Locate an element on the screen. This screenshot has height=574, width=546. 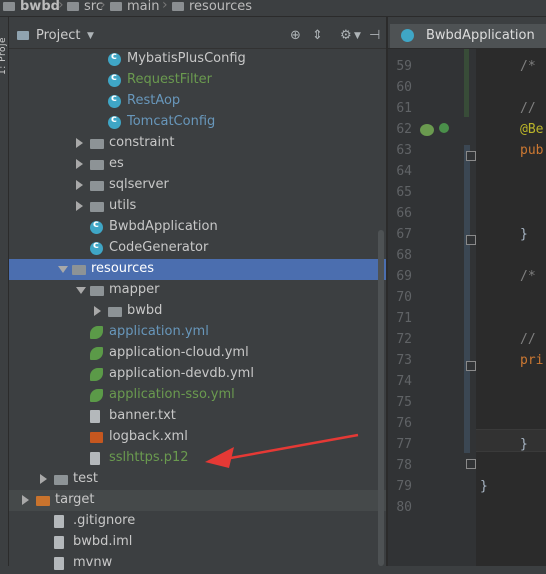
gear-icon: ⚙ is located at coordinates (346, 35).